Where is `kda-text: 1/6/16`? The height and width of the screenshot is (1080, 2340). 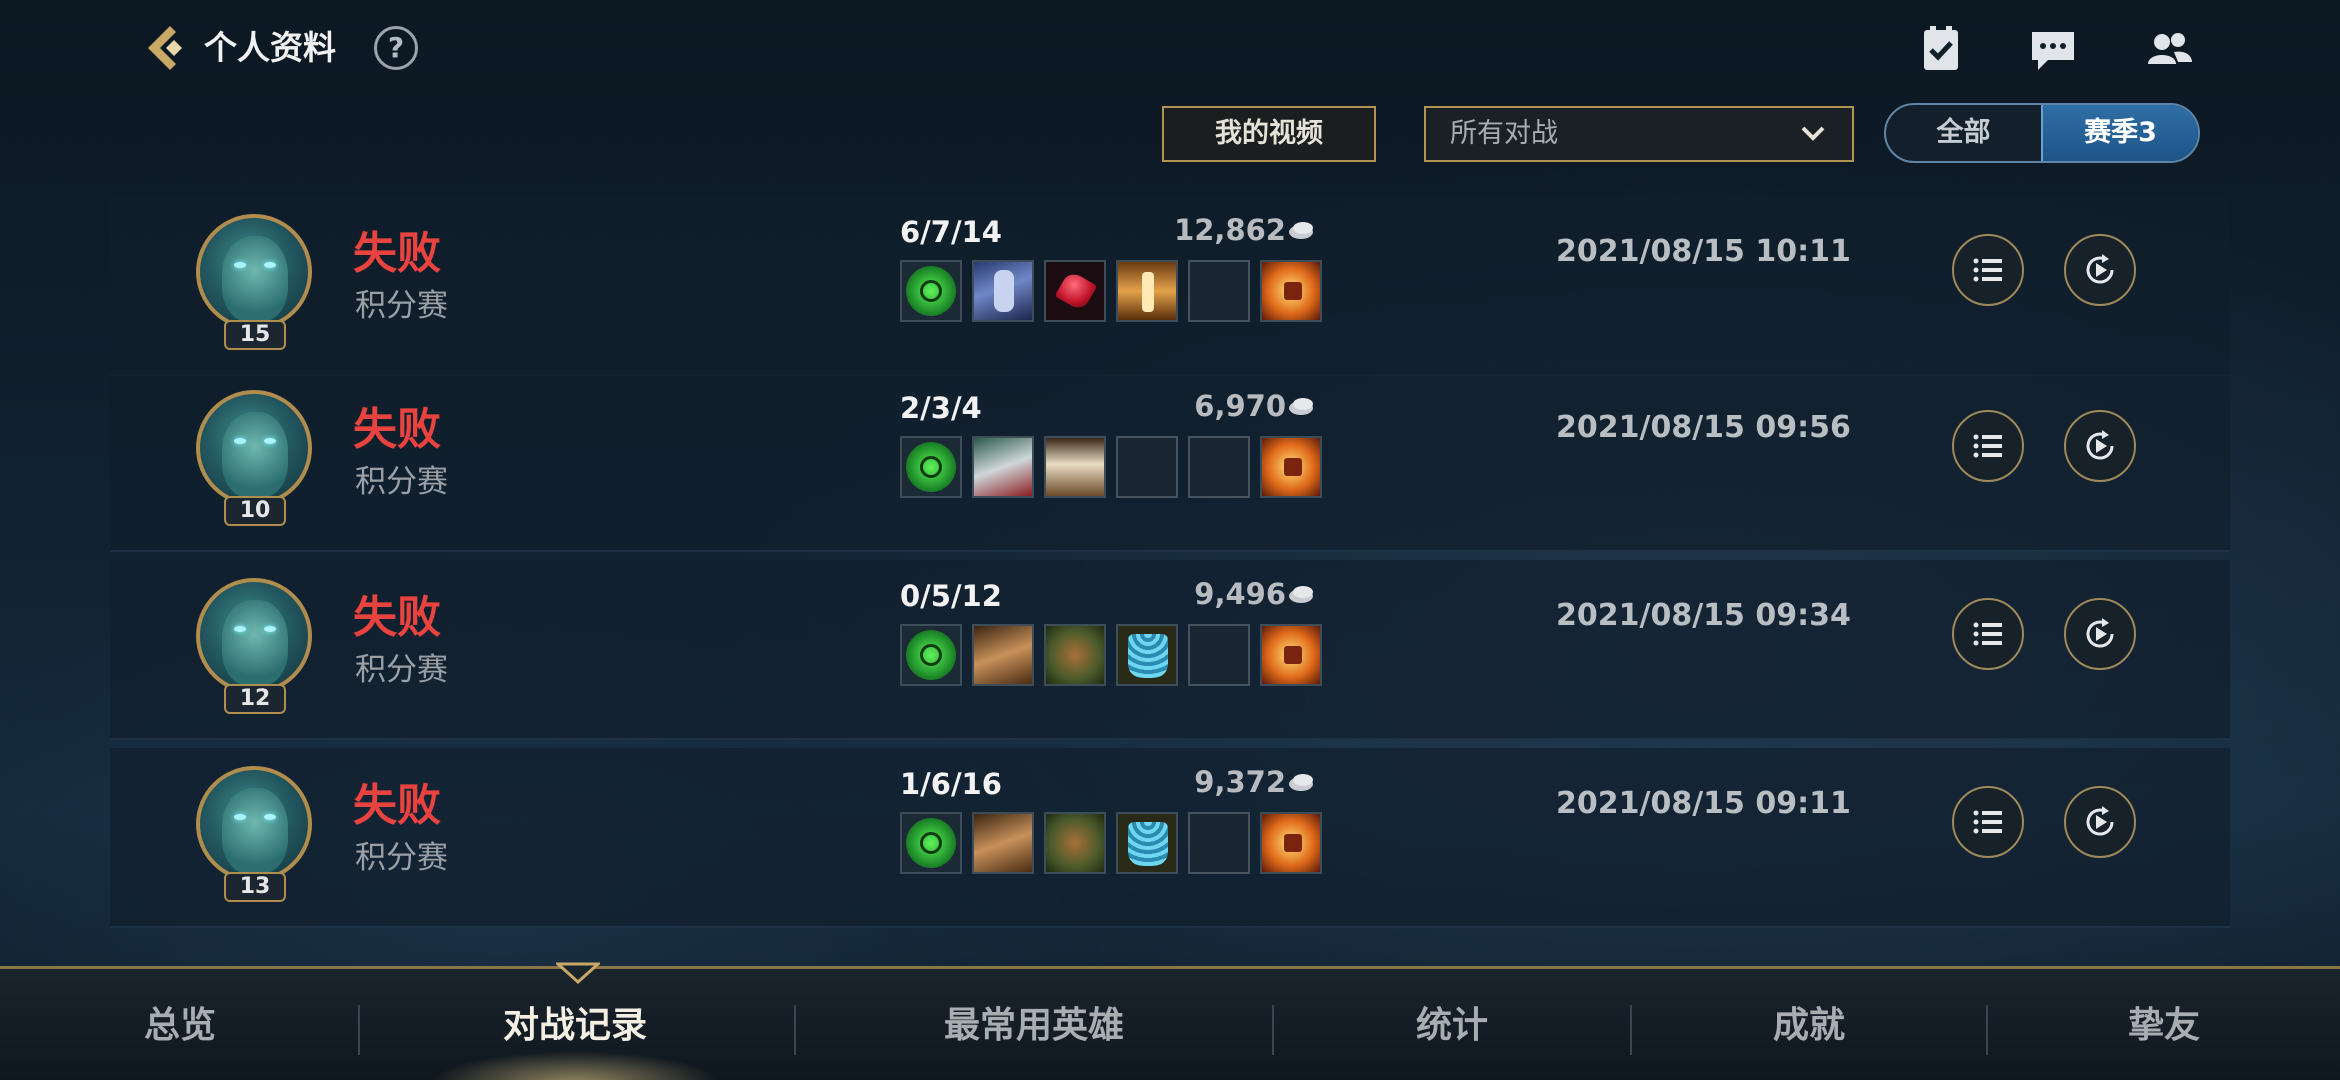 kda-text: 1/6/16 is located at coordinates (951, 784).